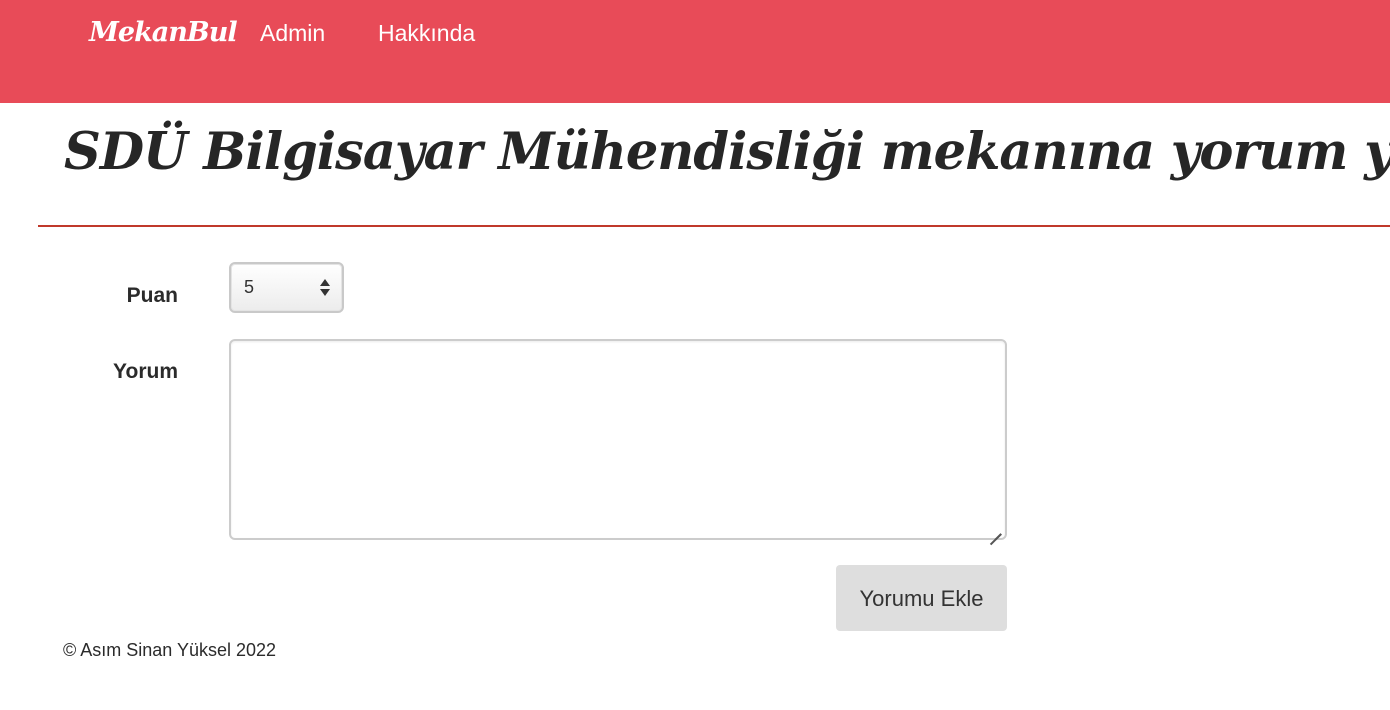  Describe the element at coordinates (163, 32) in the screenshot. I see `brand-logo-link: MekanBul` at that location.